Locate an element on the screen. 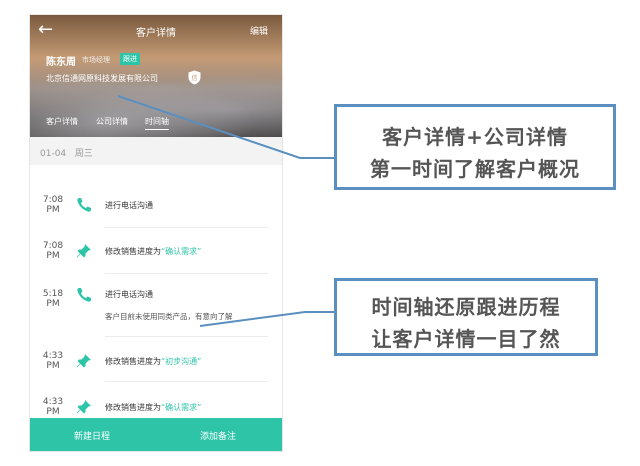 This screenshot has width=640, height=466. callout-box-1: 客户详情+公司详情 第一时间了解客户概况 is located at coordinates (475, 147).